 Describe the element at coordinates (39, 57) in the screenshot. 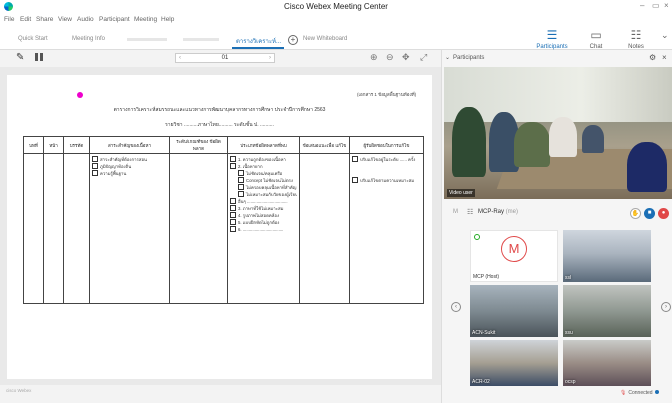

I see `thumbnails-icon` at that location.